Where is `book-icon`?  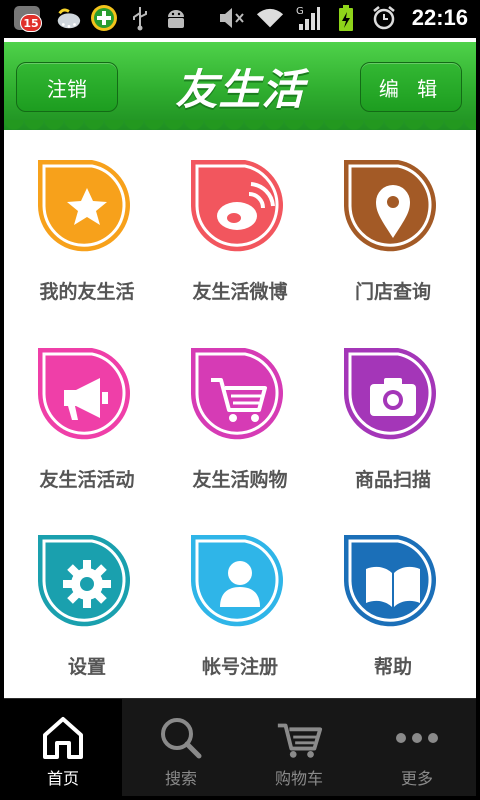 book-icon is located at coordinates (393, 584).